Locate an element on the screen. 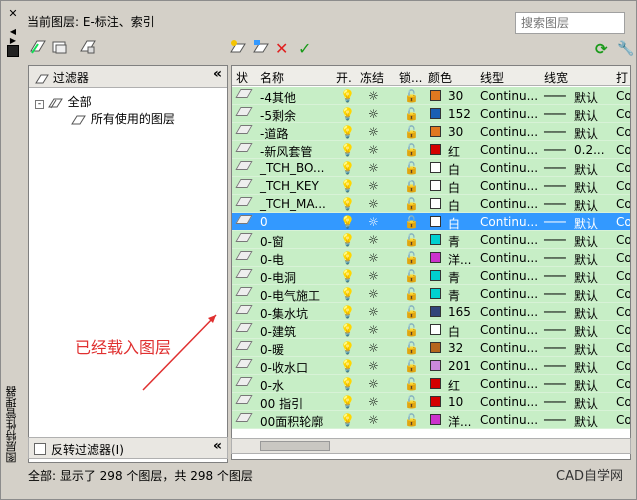 This screenshot has height=500, width=637. lock-closed-icon: 🔒 is located at coordinates (411, 186).